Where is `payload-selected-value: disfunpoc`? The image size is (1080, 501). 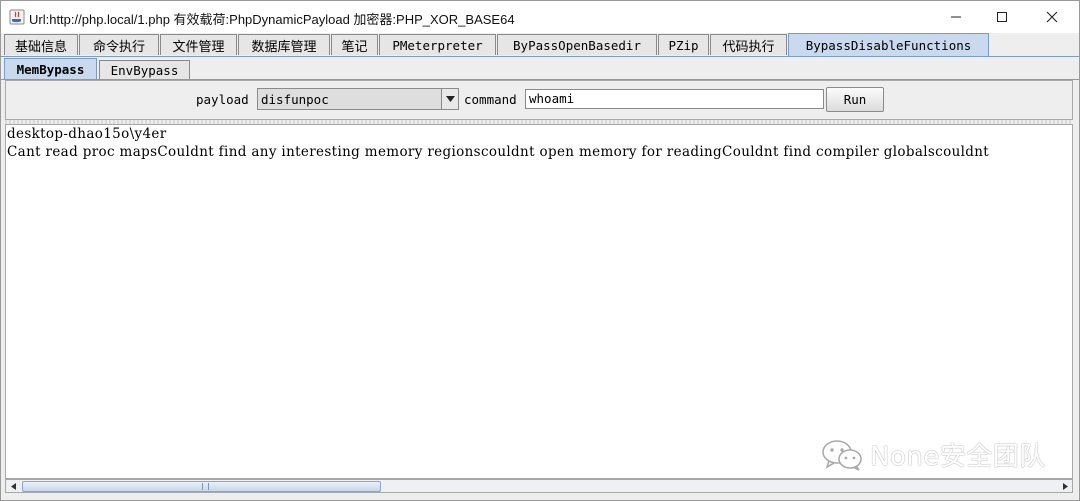 payload-selected-value: disfunpoc is located at coordinates (295, 99).